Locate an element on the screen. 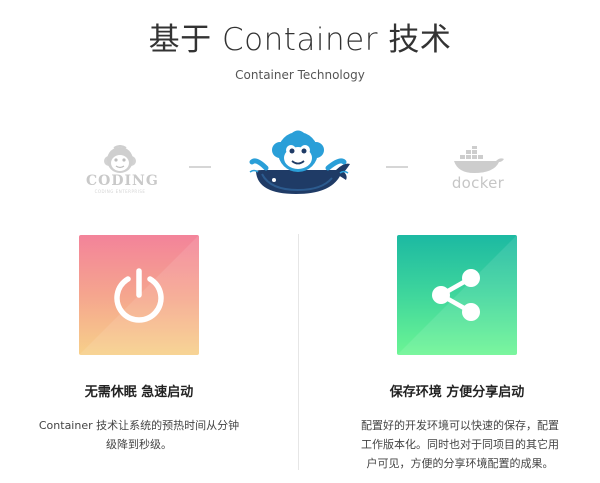  mascot-logo is located at coordinates (300, 163).